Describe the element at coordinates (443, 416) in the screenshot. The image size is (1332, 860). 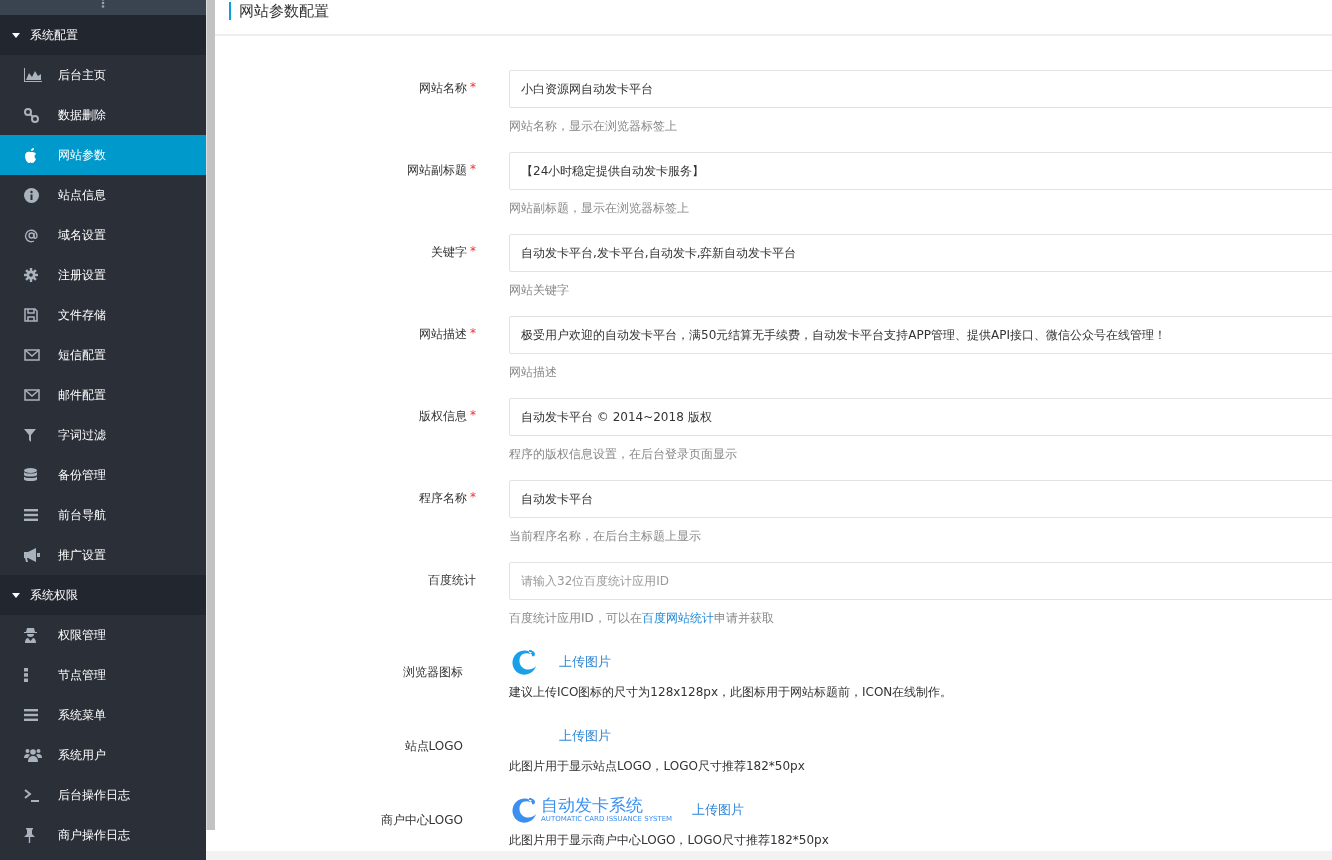
I see `field-label: 版权信息` at that location.